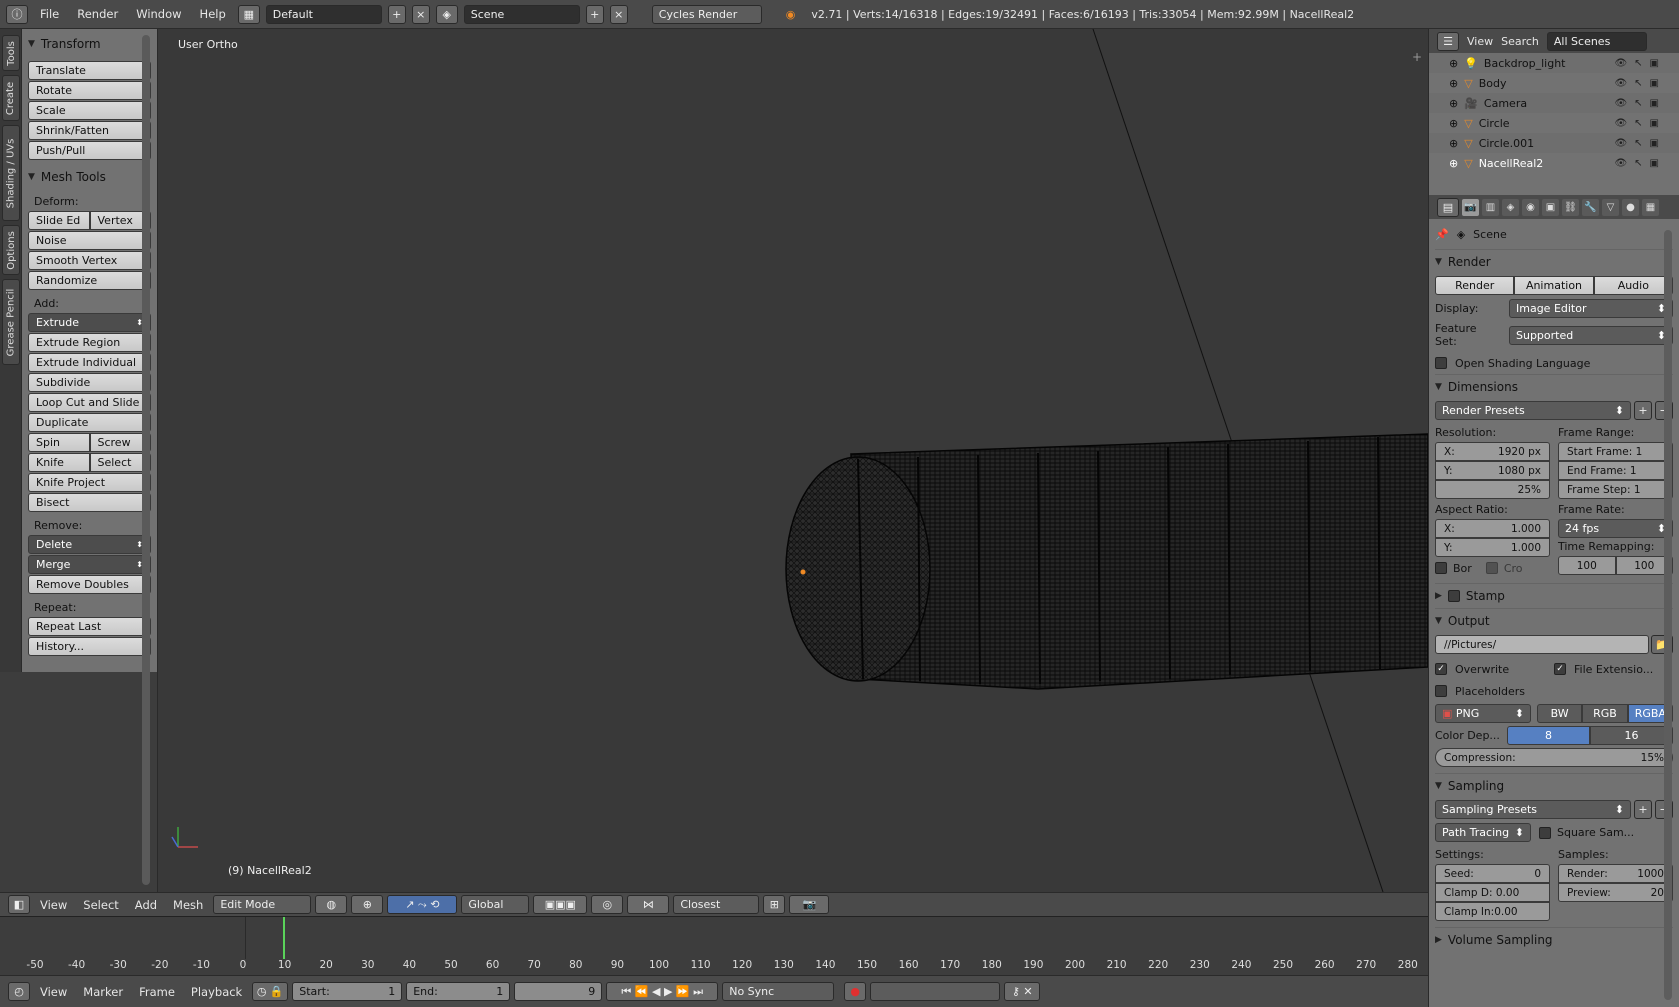 This screenshot has height=1007, width=1679. I want to click on keyframe-icons: ⚷ ✕, so click(1022, 991).